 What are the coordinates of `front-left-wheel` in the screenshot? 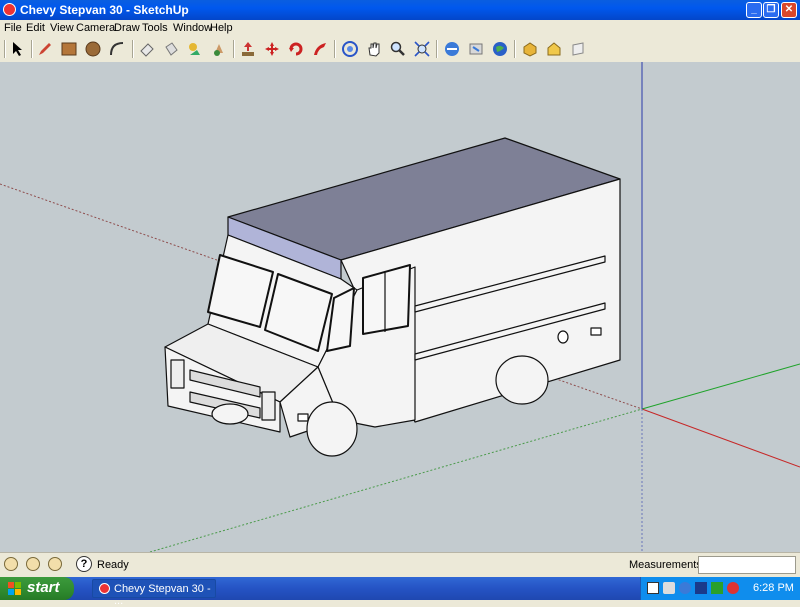 It's located at (230, 414).